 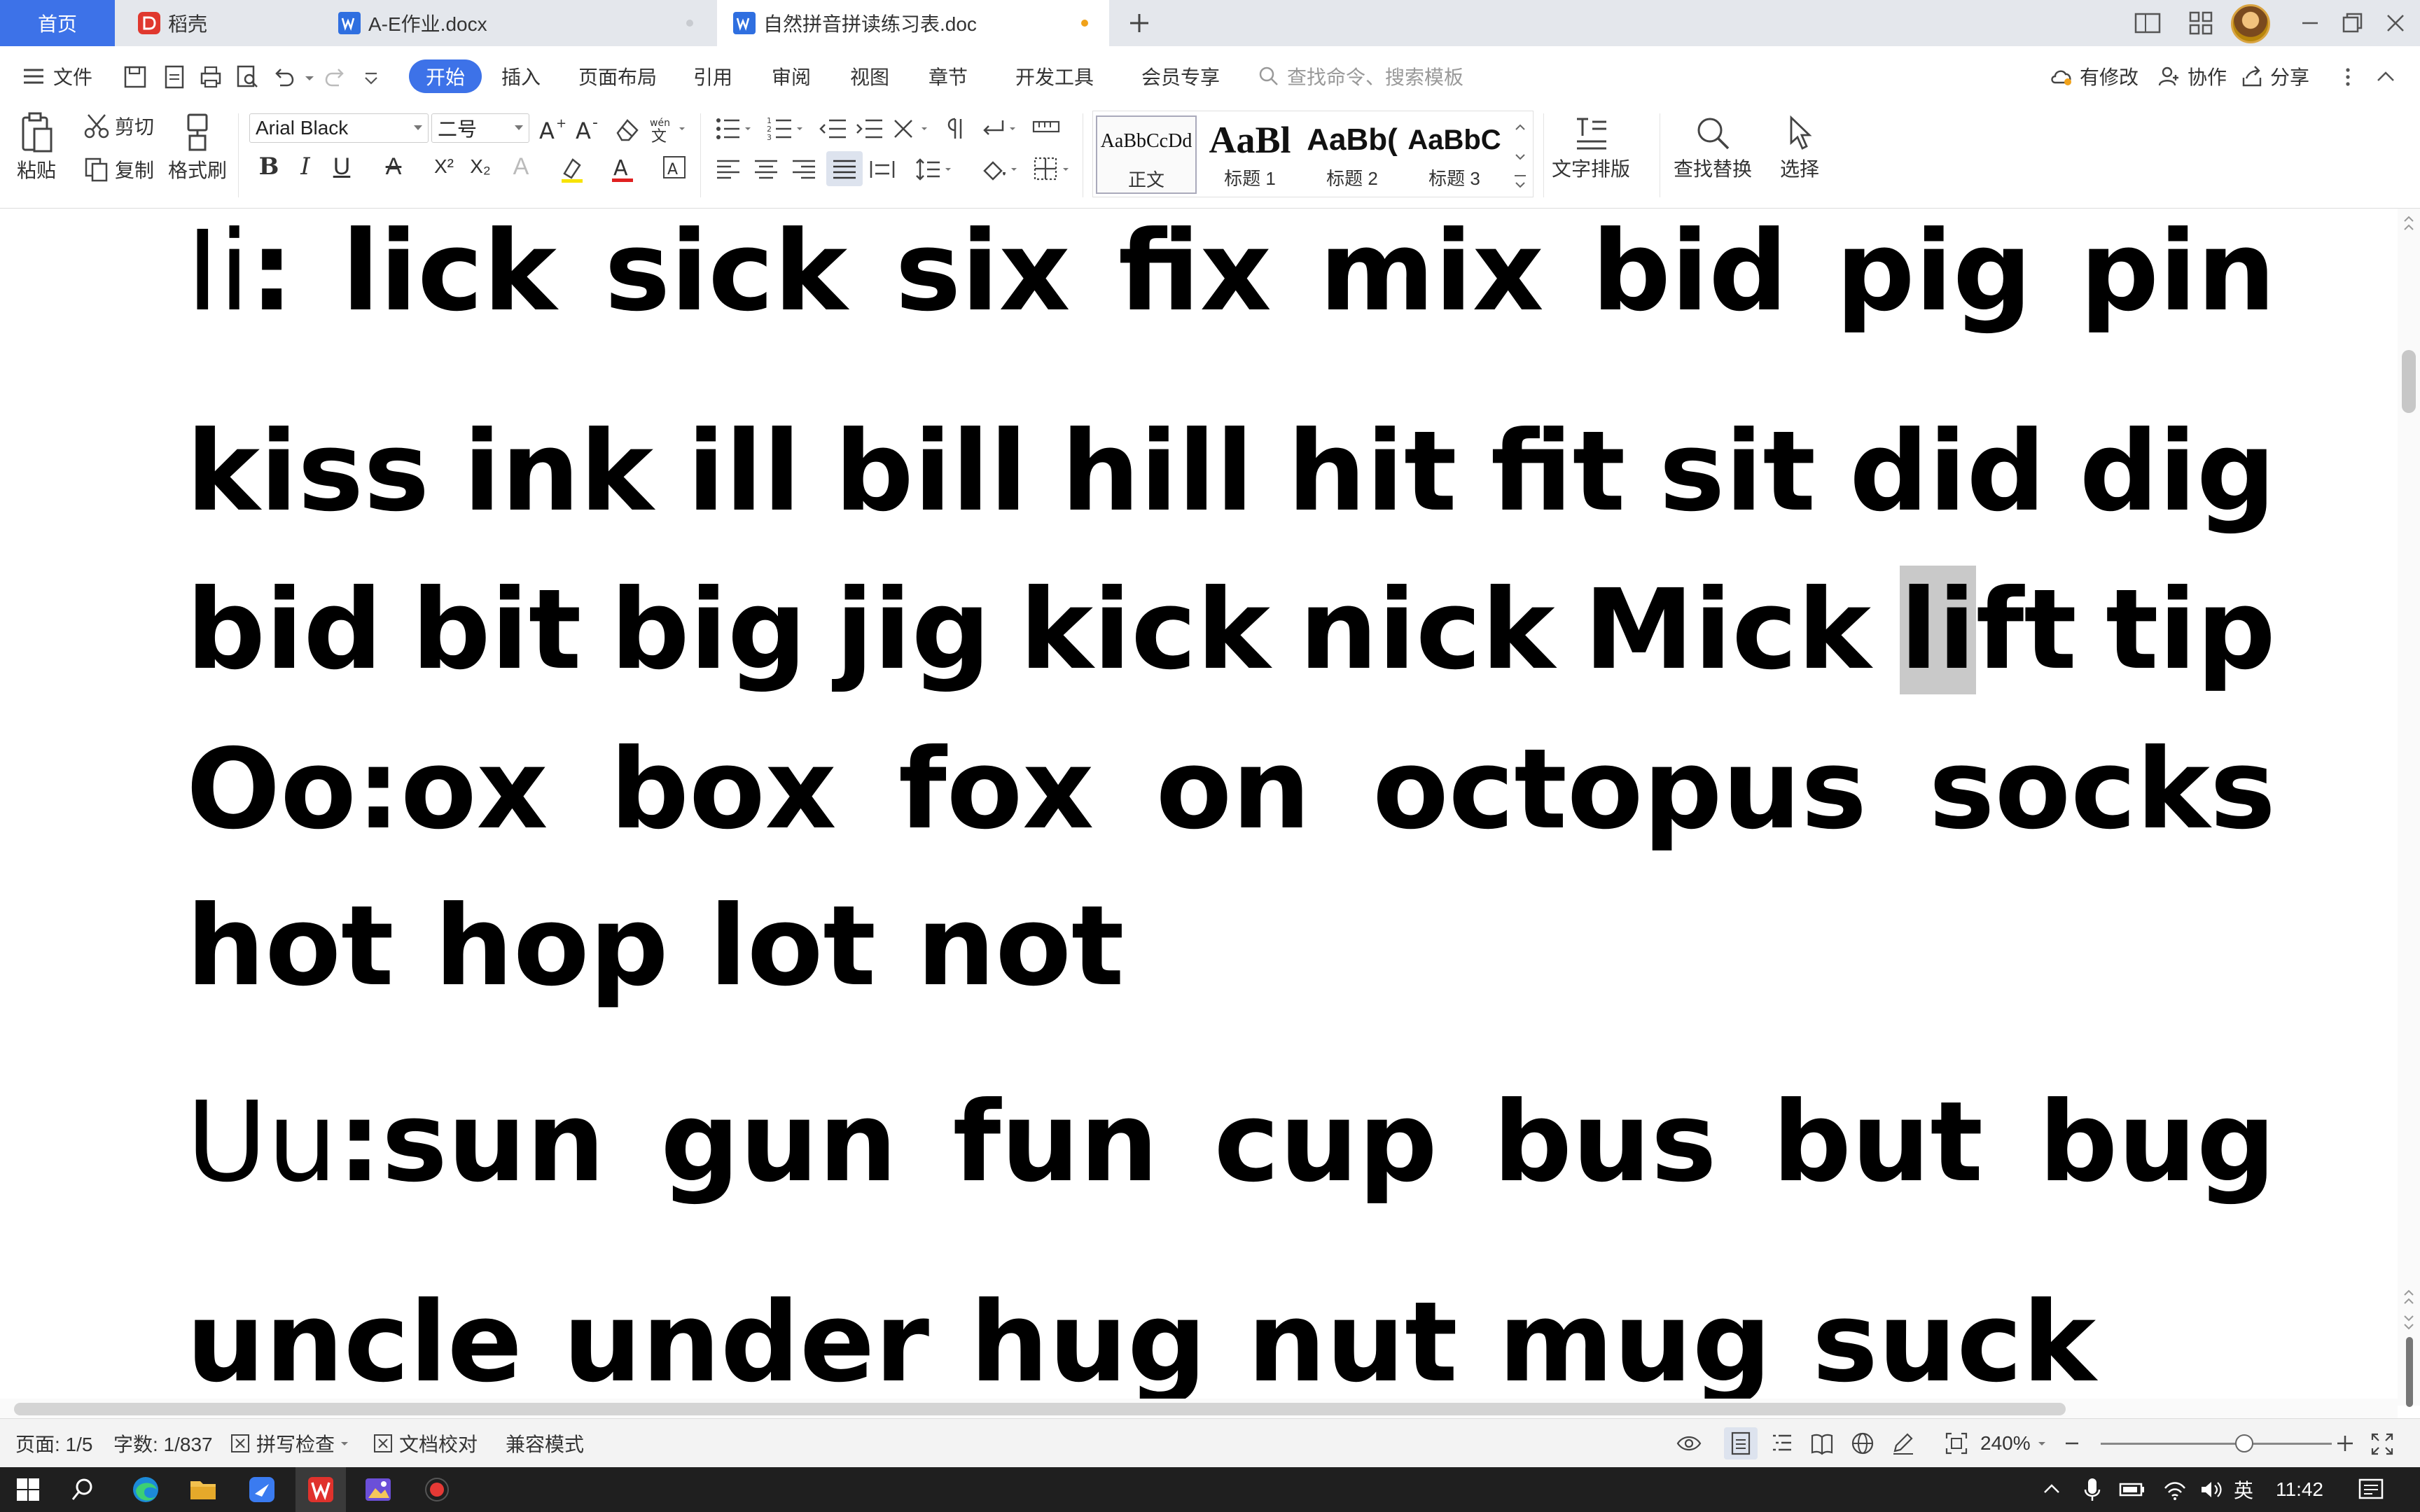 What do you see at coordinates (1180, 76) in the screenshot?
I see `menu-member: 会员专享` at bounding box center [1180, 76].